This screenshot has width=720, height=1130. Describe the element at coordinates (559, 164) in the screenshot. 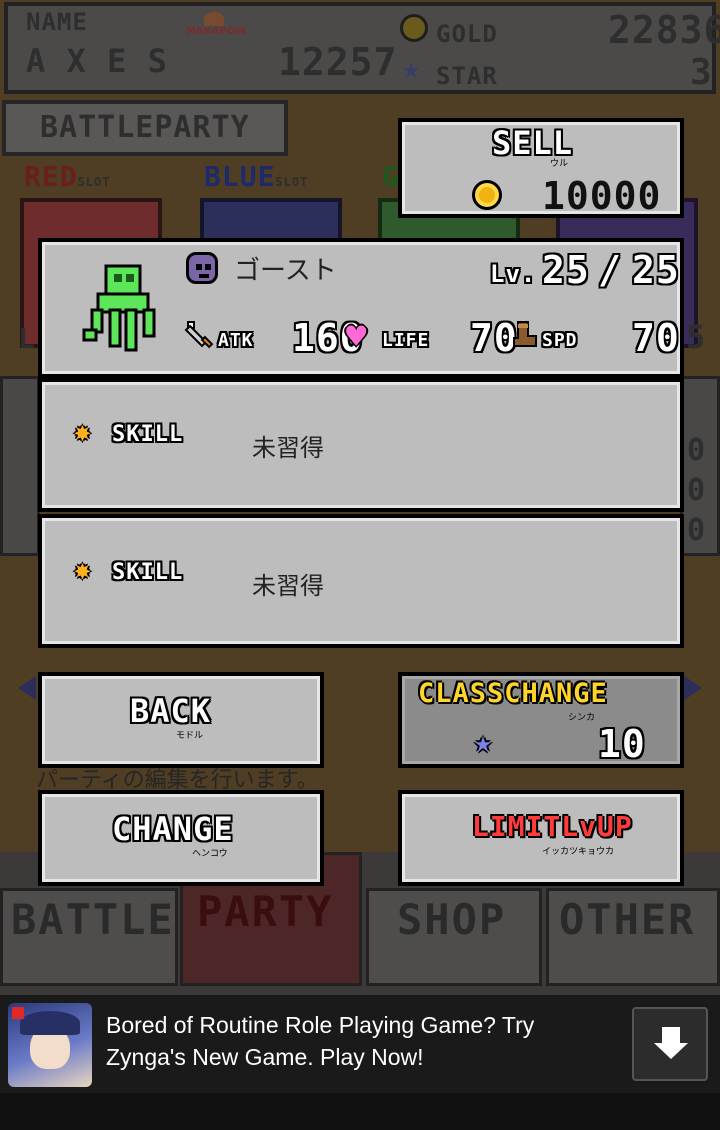

I see `sell-sub: ウル` at that location.